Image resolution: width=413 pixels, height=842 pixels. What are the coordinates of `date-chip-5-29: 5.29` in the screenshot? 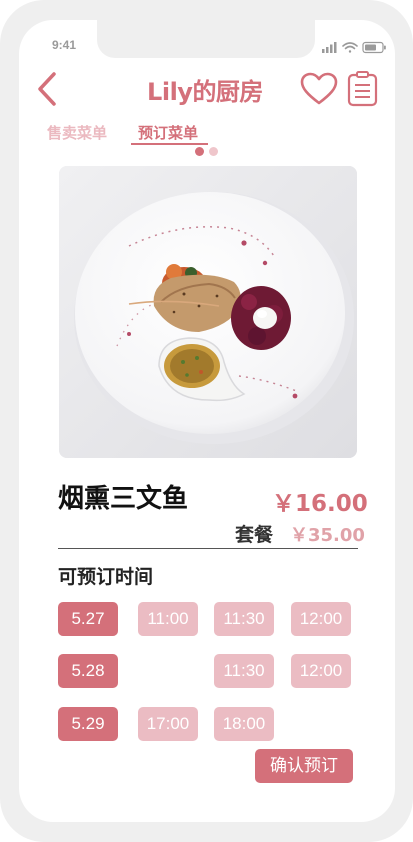 It's located at (88, 724).